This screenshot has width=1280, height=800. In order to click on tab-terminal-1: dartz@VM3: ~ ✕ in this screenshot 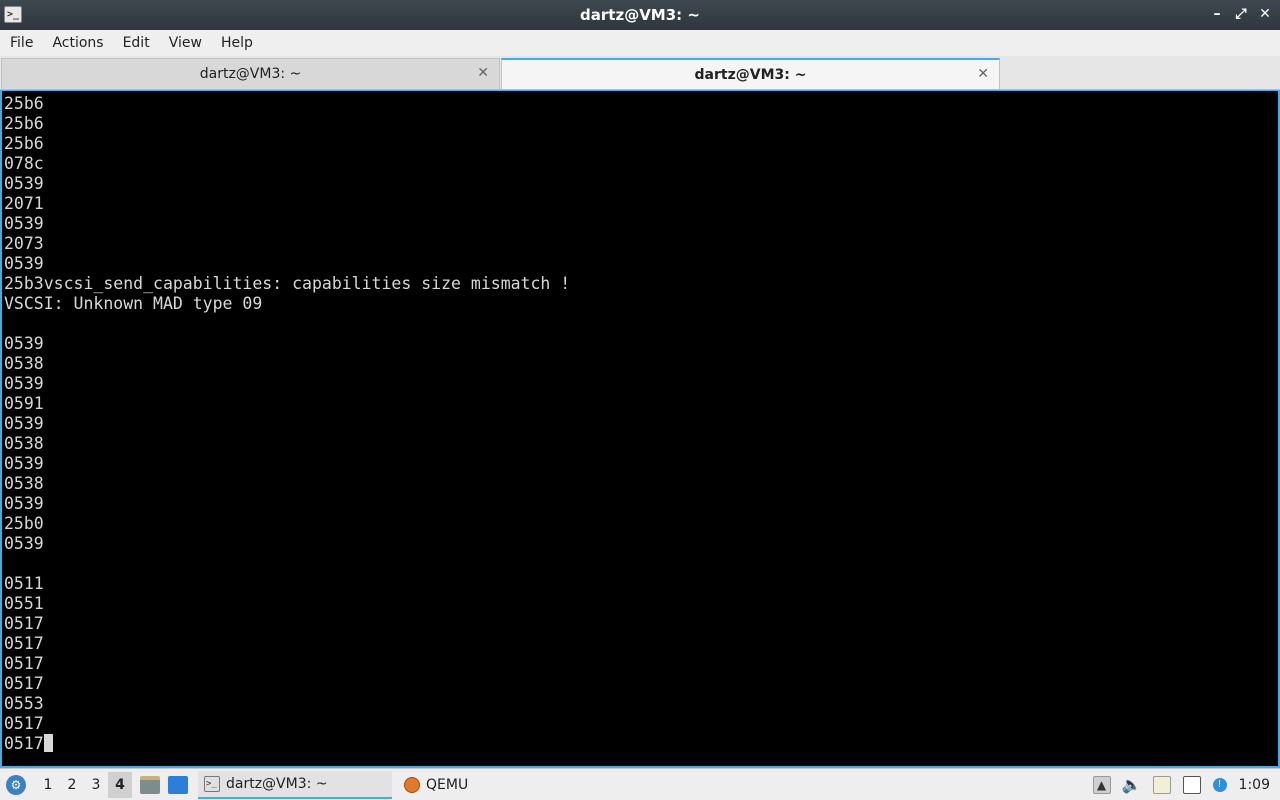, I will do `click(250, 73)`.